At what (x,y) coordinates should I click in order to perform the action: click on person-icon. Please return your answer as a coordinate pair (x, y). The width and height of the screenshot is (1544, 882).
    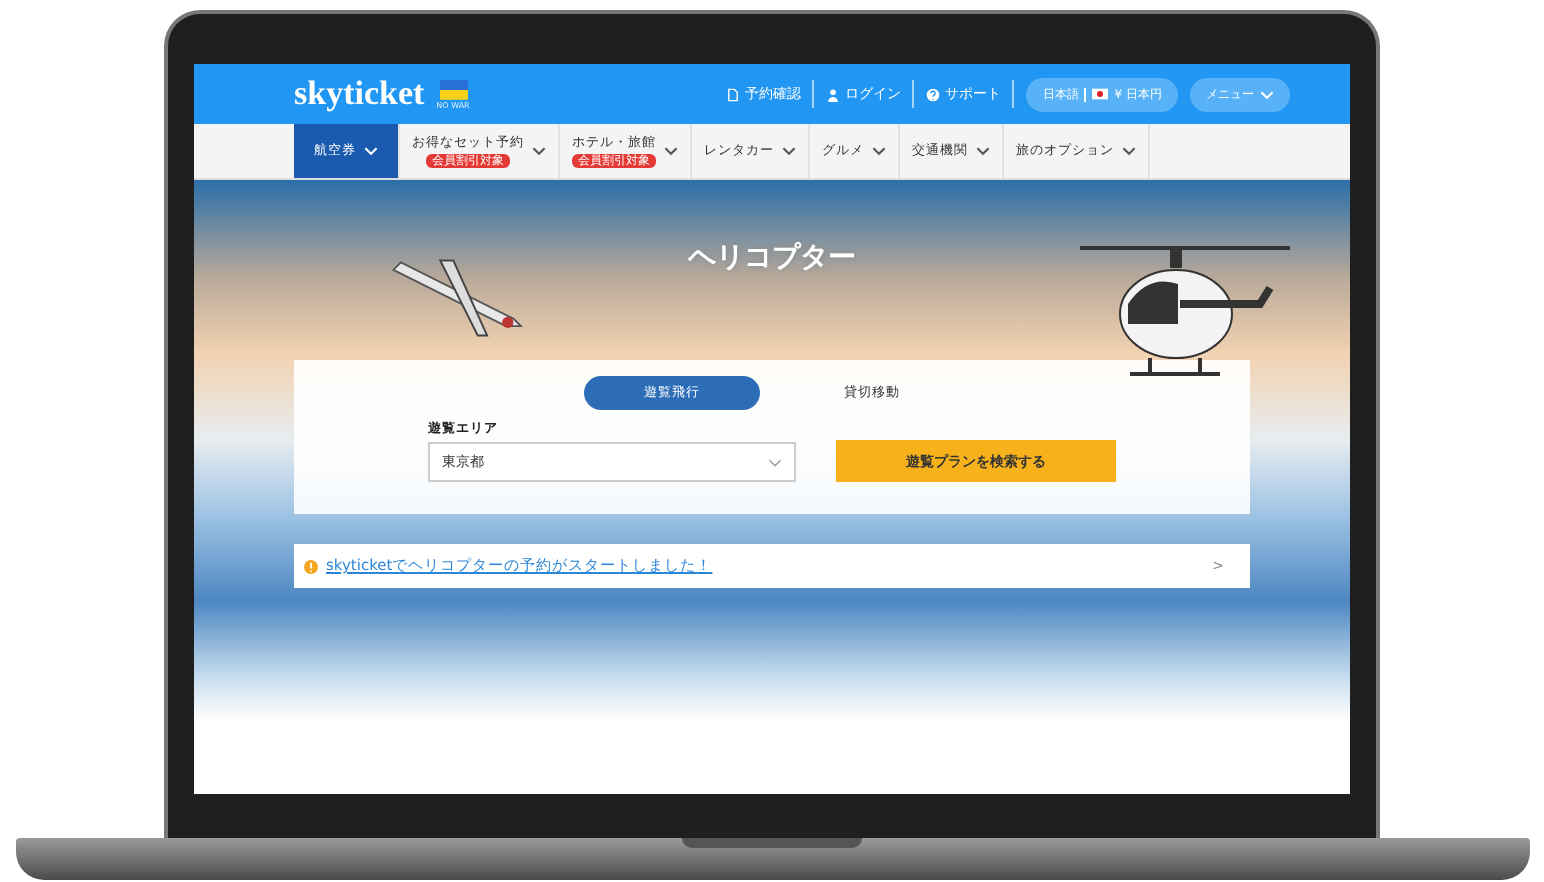
    Looking at the image, I should click on (833, 94).